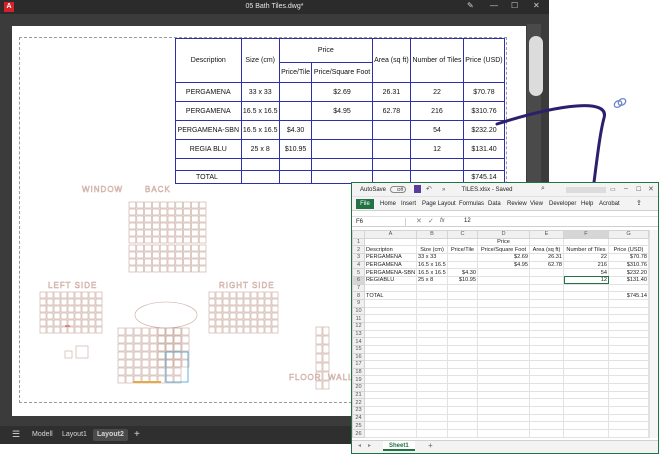  What do you see at coordinates (628, 357) in the screenshot?
I see `cell-g16` at bounding box center [628, 357].